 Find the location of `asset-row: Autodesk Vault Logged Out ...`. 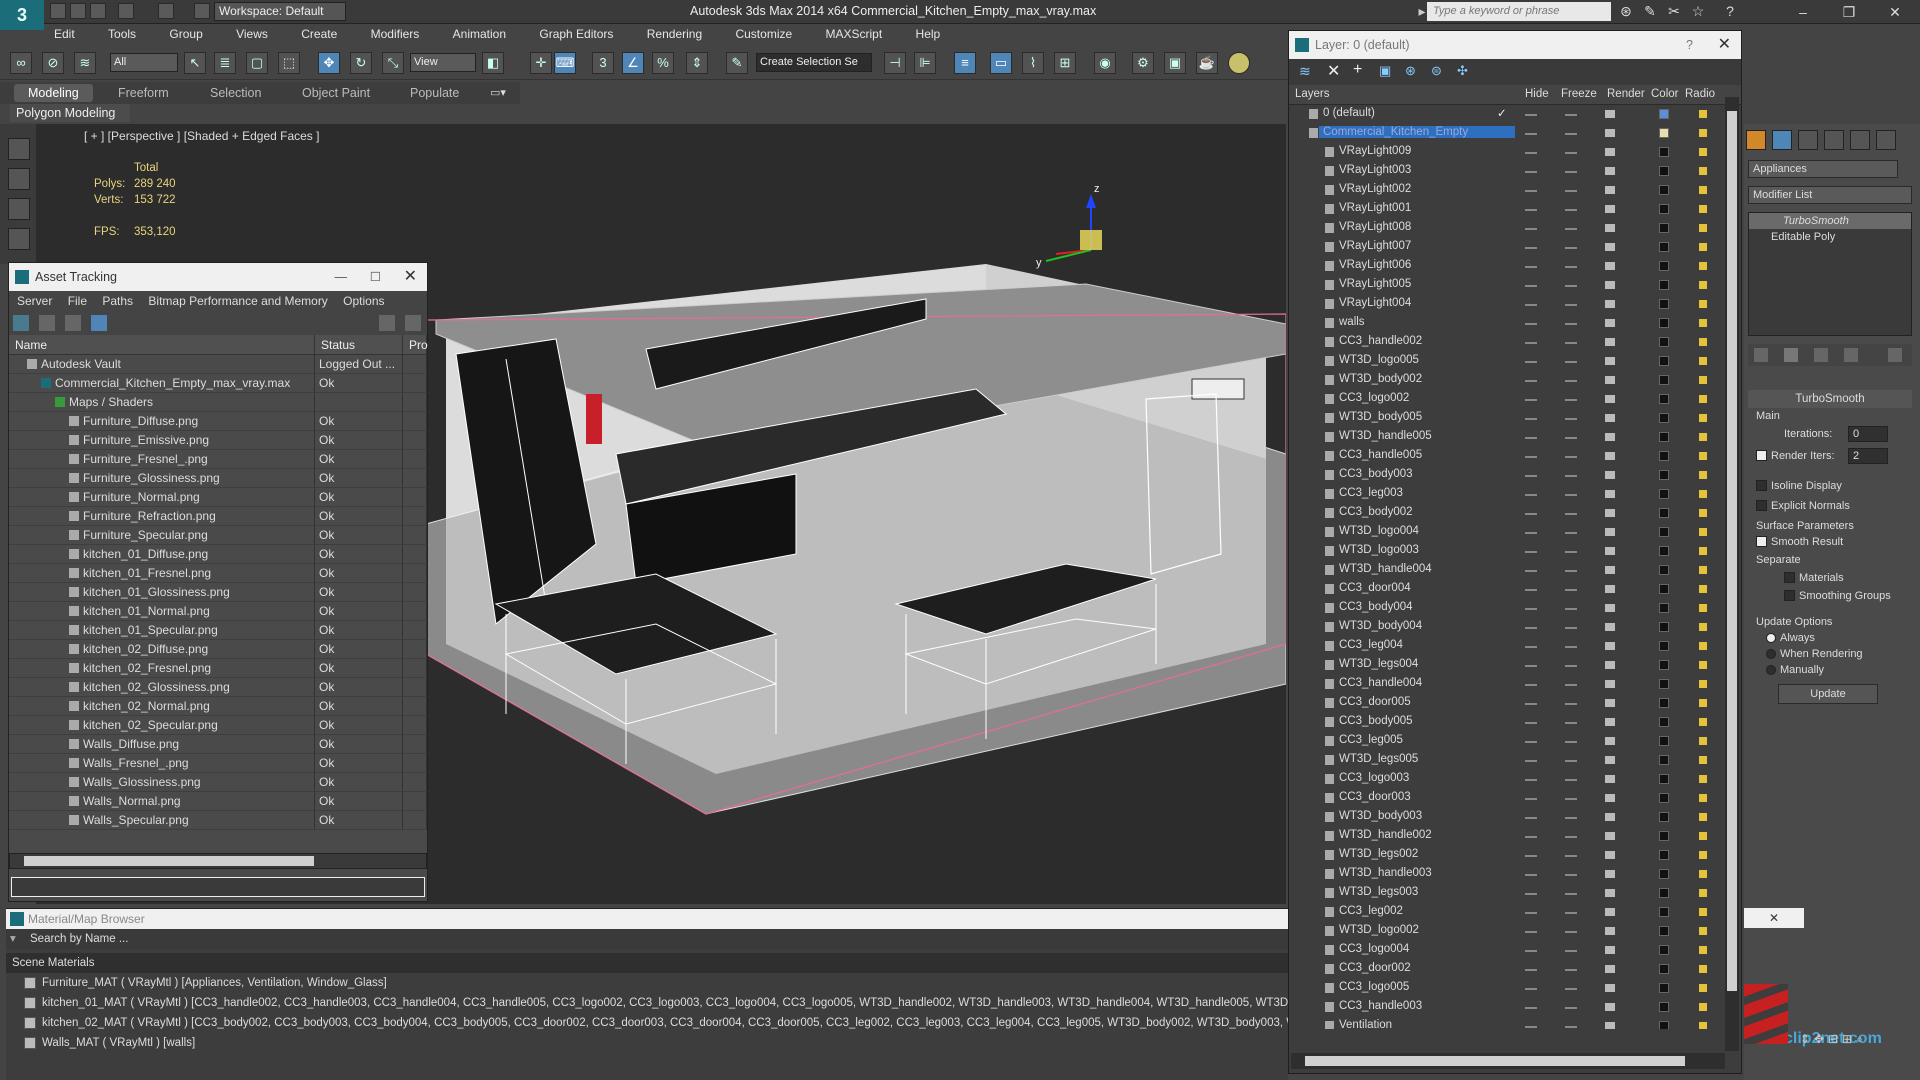

asset-row: Autodesk Vault Logged Out ... is located at coordinates (218, 364).